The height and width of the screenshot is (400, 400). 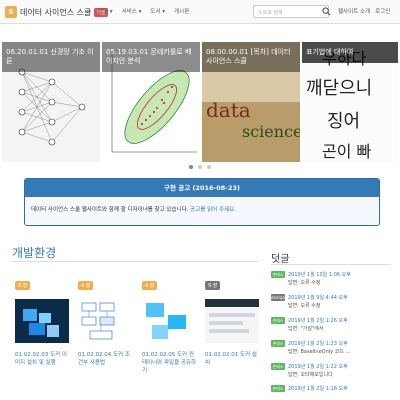 I want to click on menu-books: 도서 ▾, so click(x=157, y=11).